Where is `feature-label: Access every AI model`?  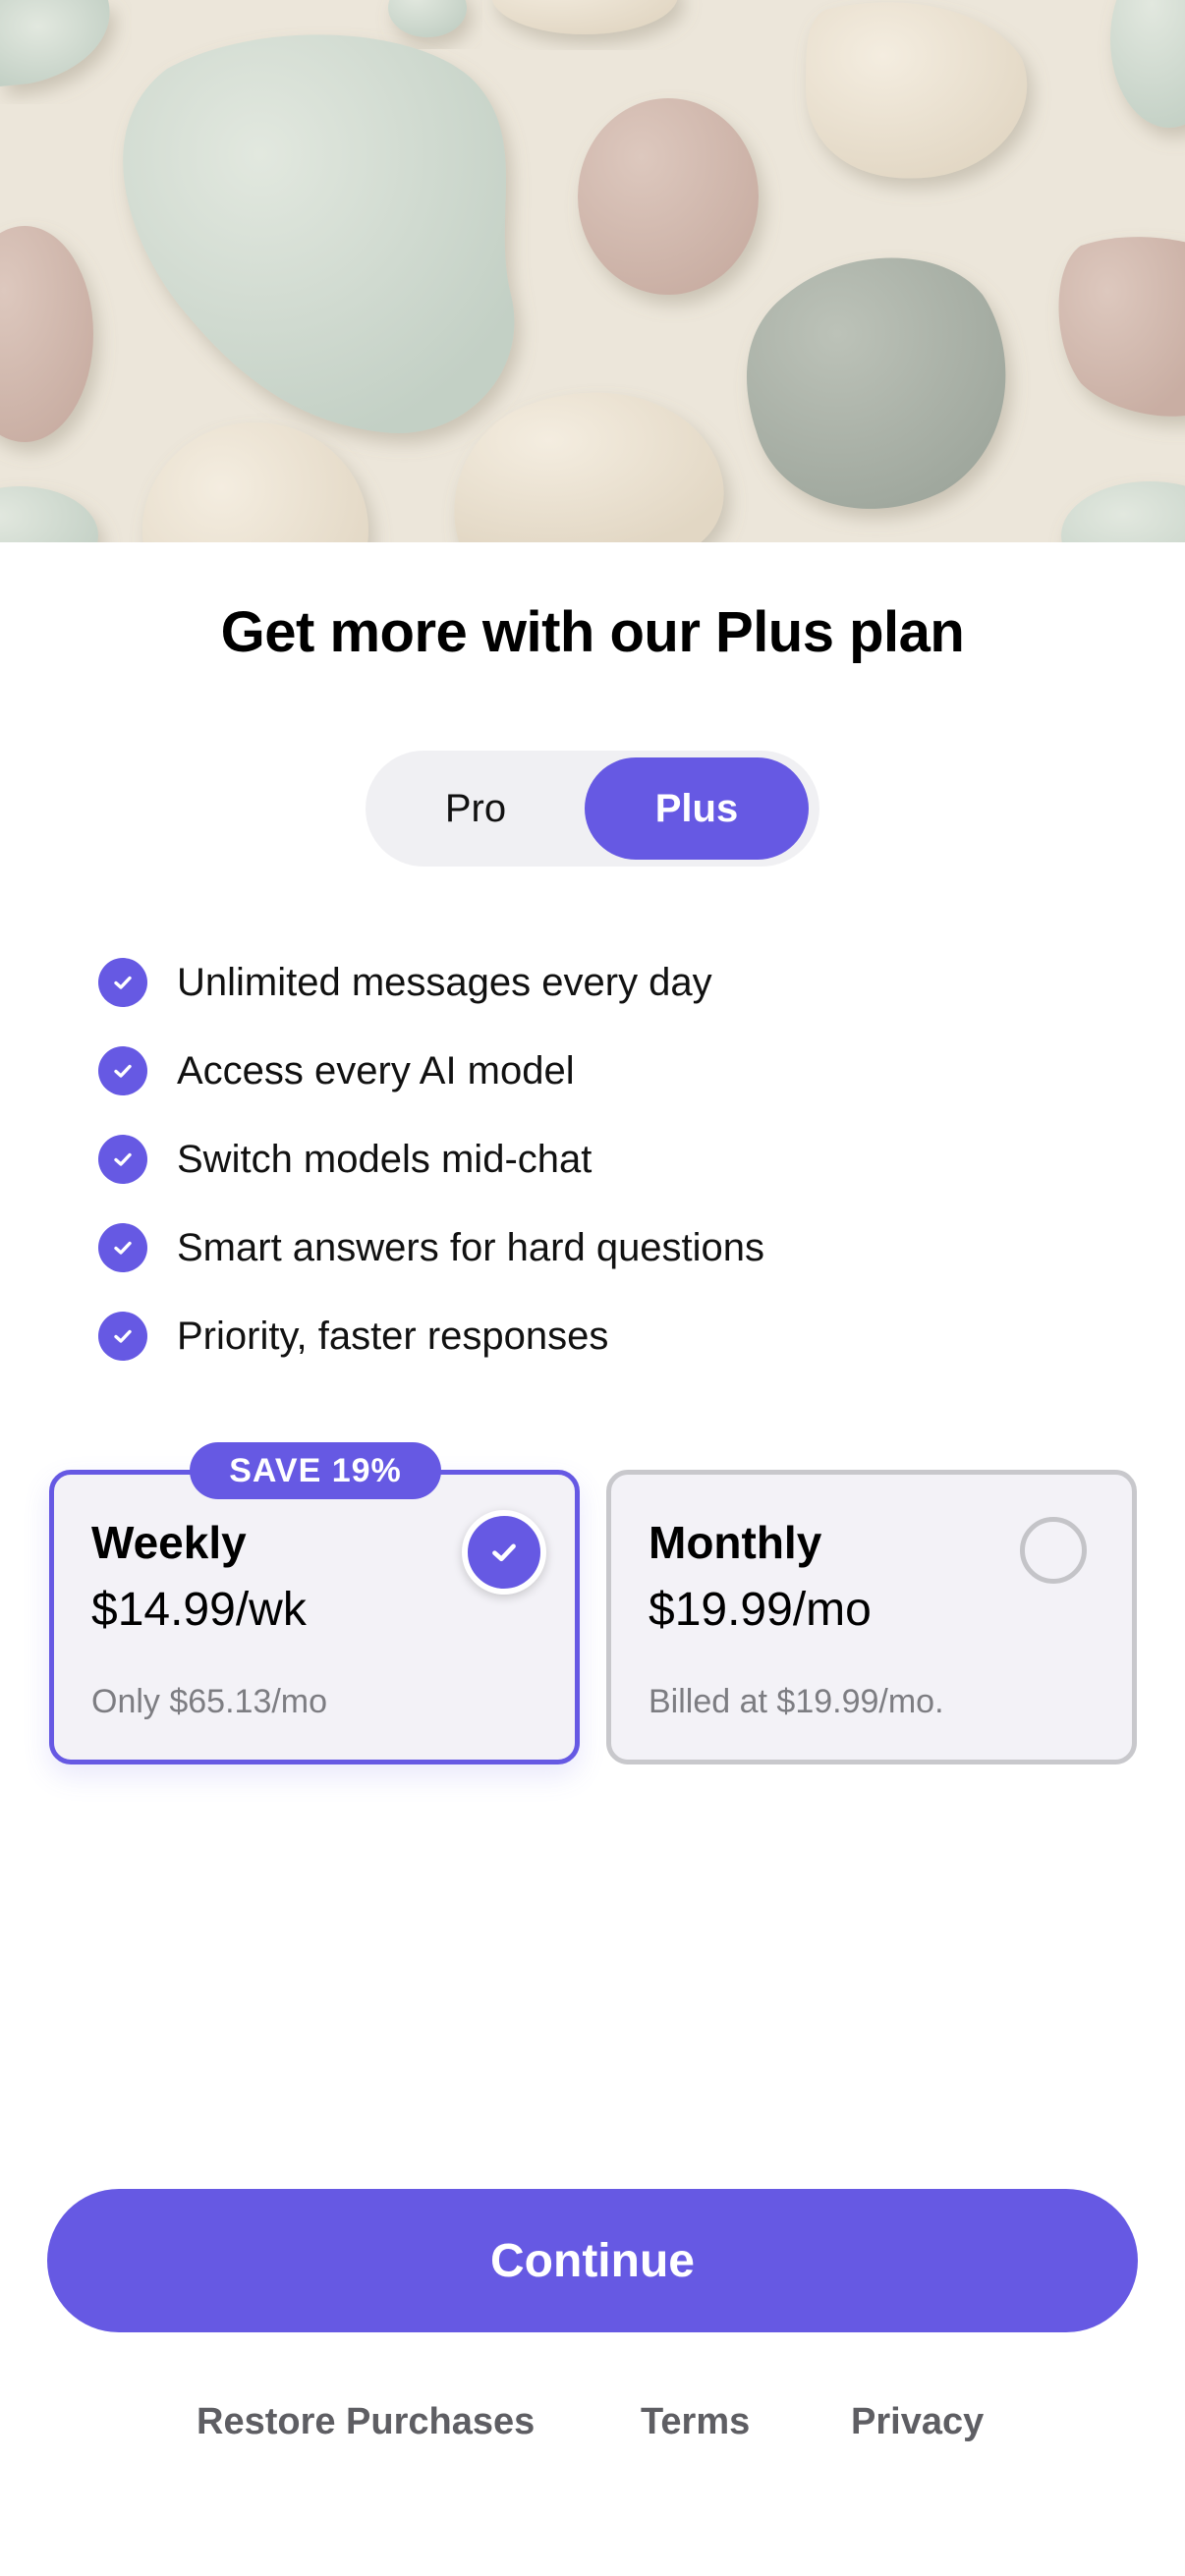 feature-label: Access every AI model is located at coordinates (376, 1070).